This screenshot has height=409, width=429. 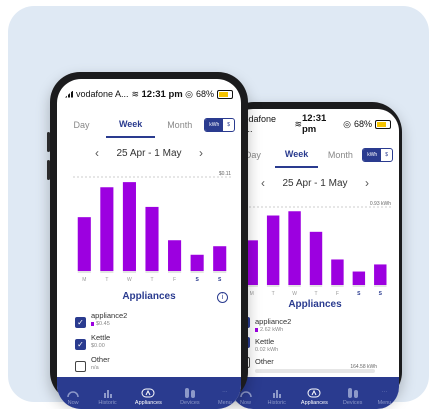 I want to click on item-value: 164.58 kWh, so click(x=363, y=367).